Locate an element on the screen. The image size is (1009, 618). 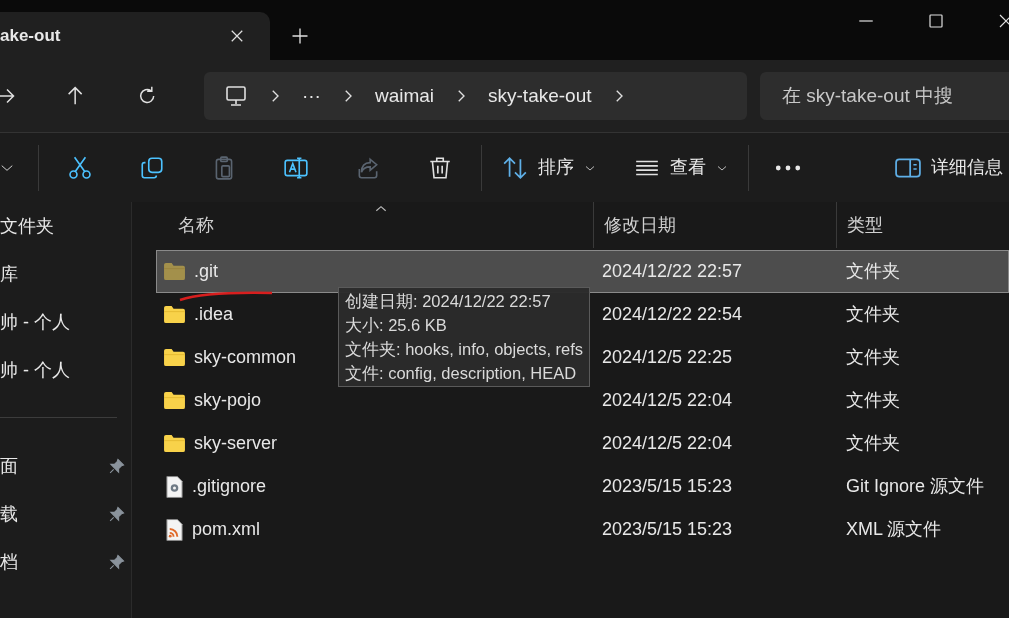
sidebar-item: 载 is located at coordinates (65, 514).